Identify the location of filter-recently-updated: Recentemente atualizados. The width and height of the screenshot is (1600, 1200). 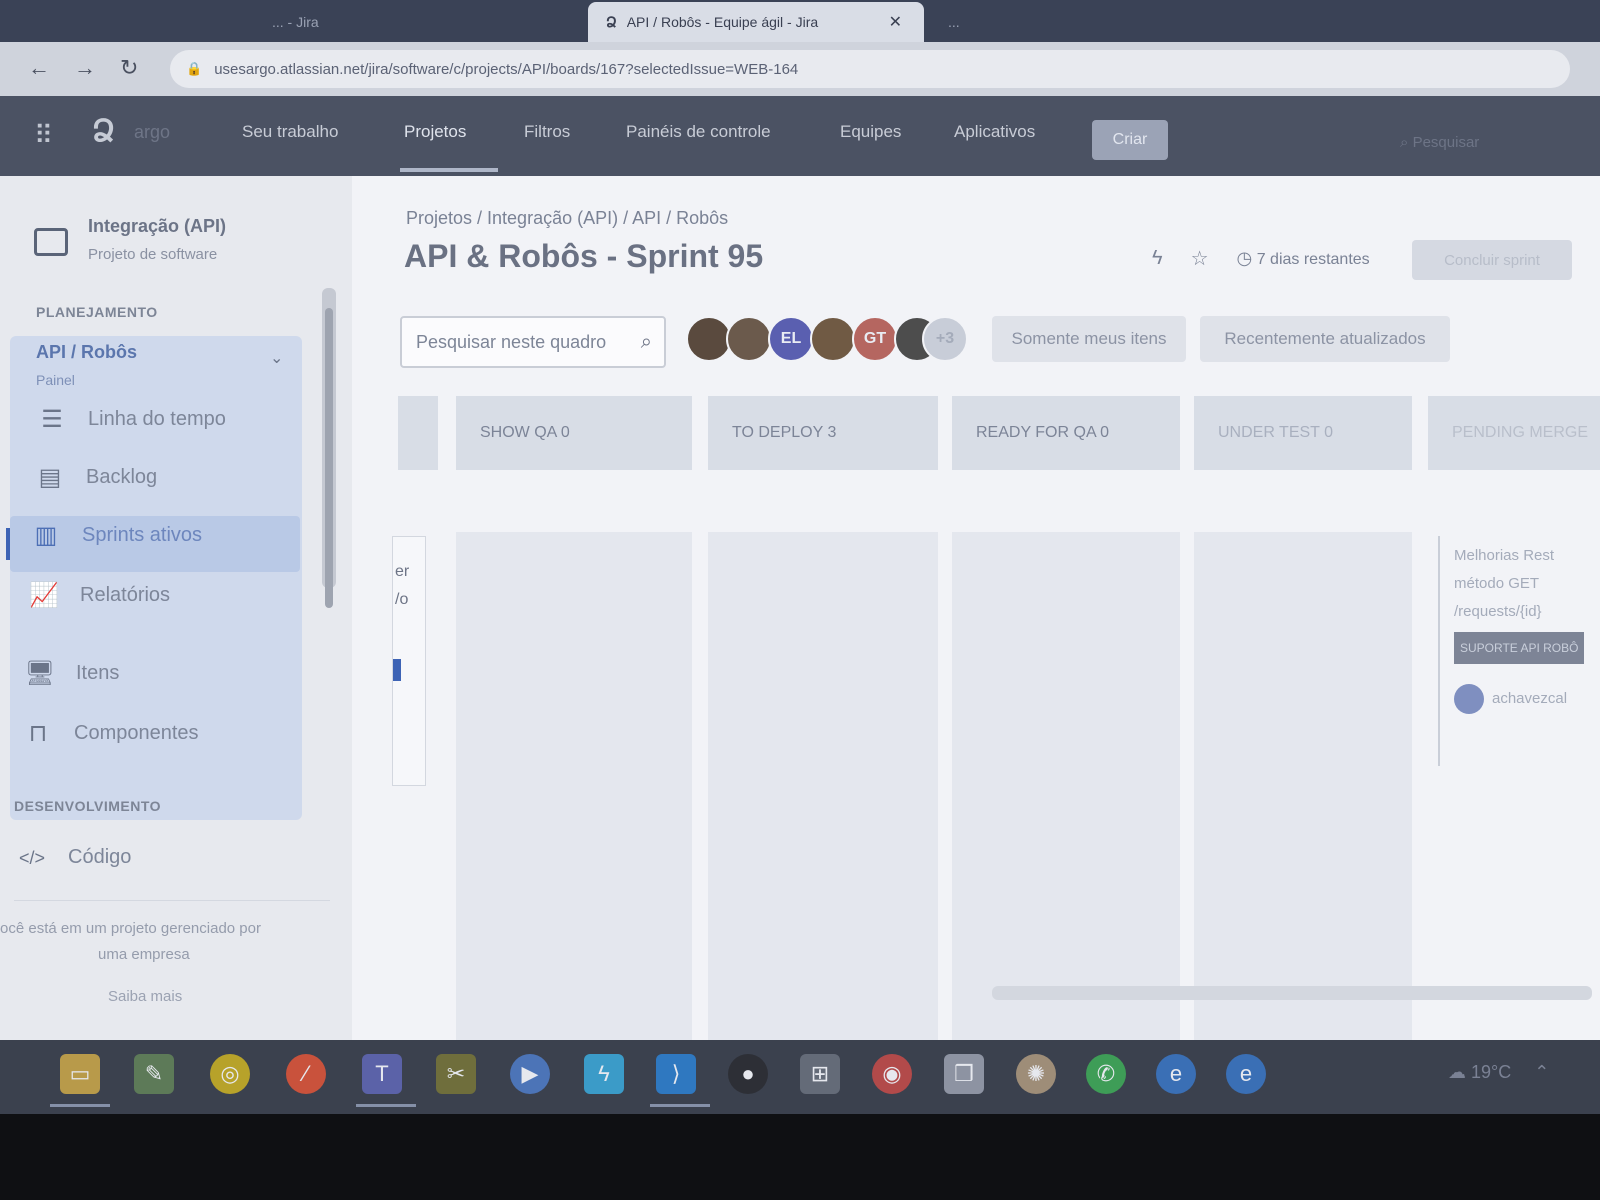
(1325, 339).